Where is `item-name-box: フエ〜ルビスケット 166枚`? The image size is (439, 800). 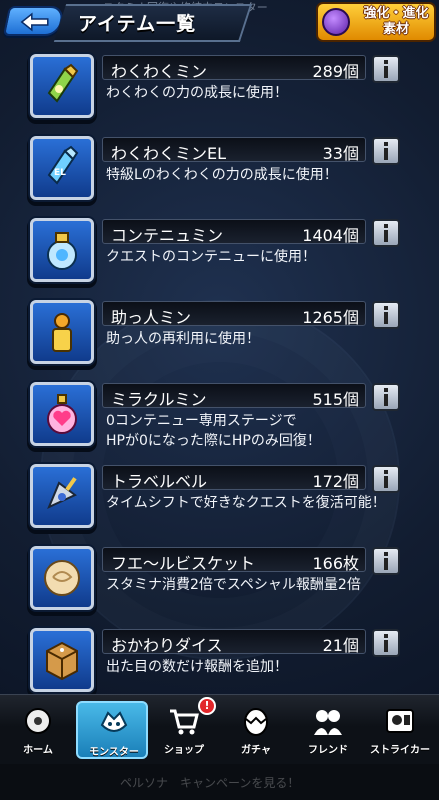 item-name-box: フエ〜ルビスケット 166枚 is located at coordinates (234, 560).